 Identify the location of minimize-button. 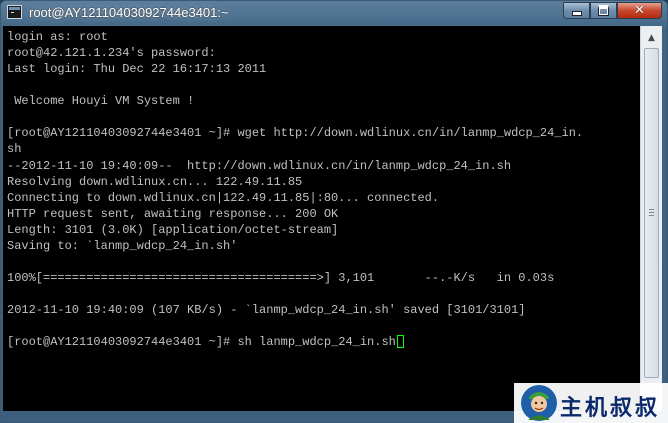
(576, 10).